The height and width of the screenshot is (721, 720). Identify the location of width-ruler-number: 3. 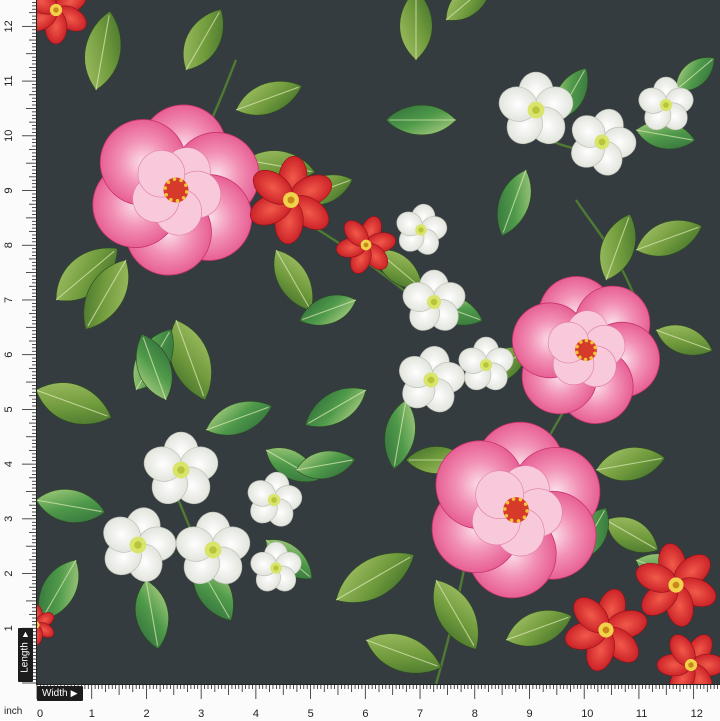
(201, 714).